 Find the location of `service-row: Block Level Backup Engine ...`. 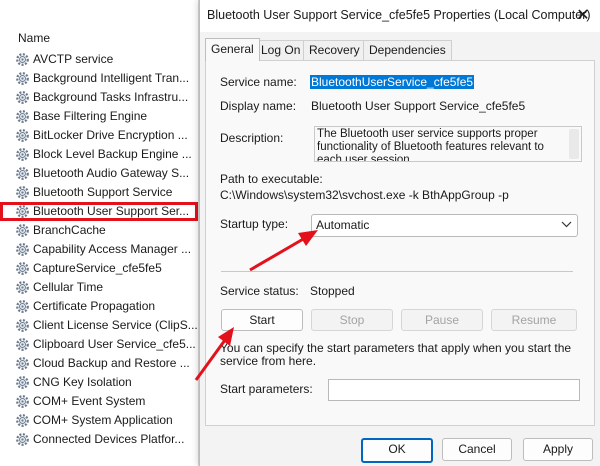

service-row: Block Level Backup Engine ... is located at coordinates (99, 154).